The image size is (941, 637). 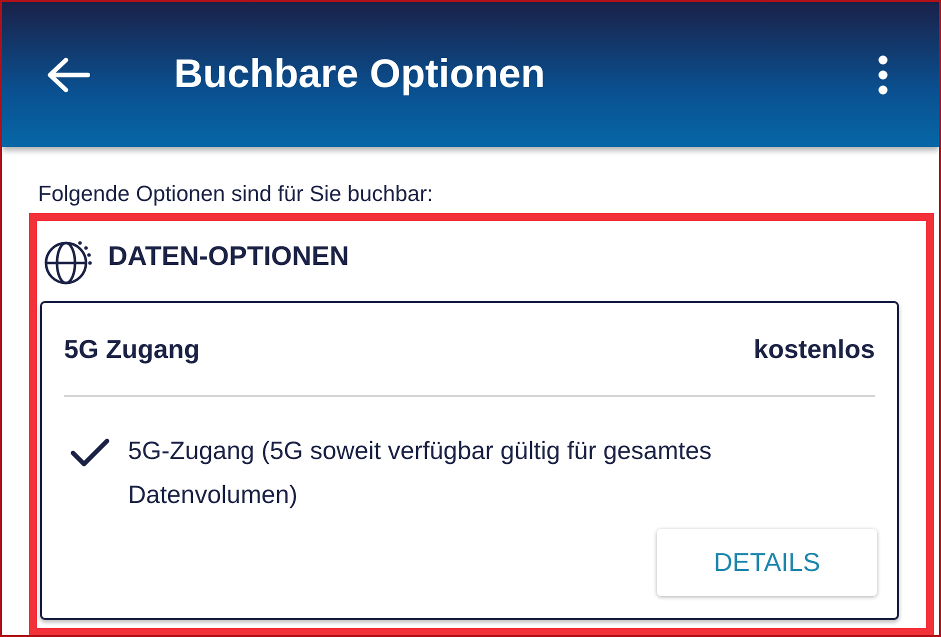 What do you see at coordinates (236, 194) in the screenshot?
I see `intro-text: Folgende Optionen sind für Sie buchbar:` at bounding box center [236, 194].